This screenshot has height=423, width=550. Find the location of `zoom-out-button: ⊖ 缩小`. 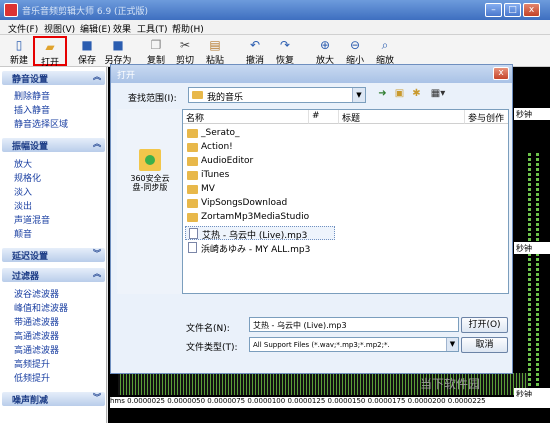

zoom-out-button: ⊖ 缩小 is located at coordinates (355, 51).